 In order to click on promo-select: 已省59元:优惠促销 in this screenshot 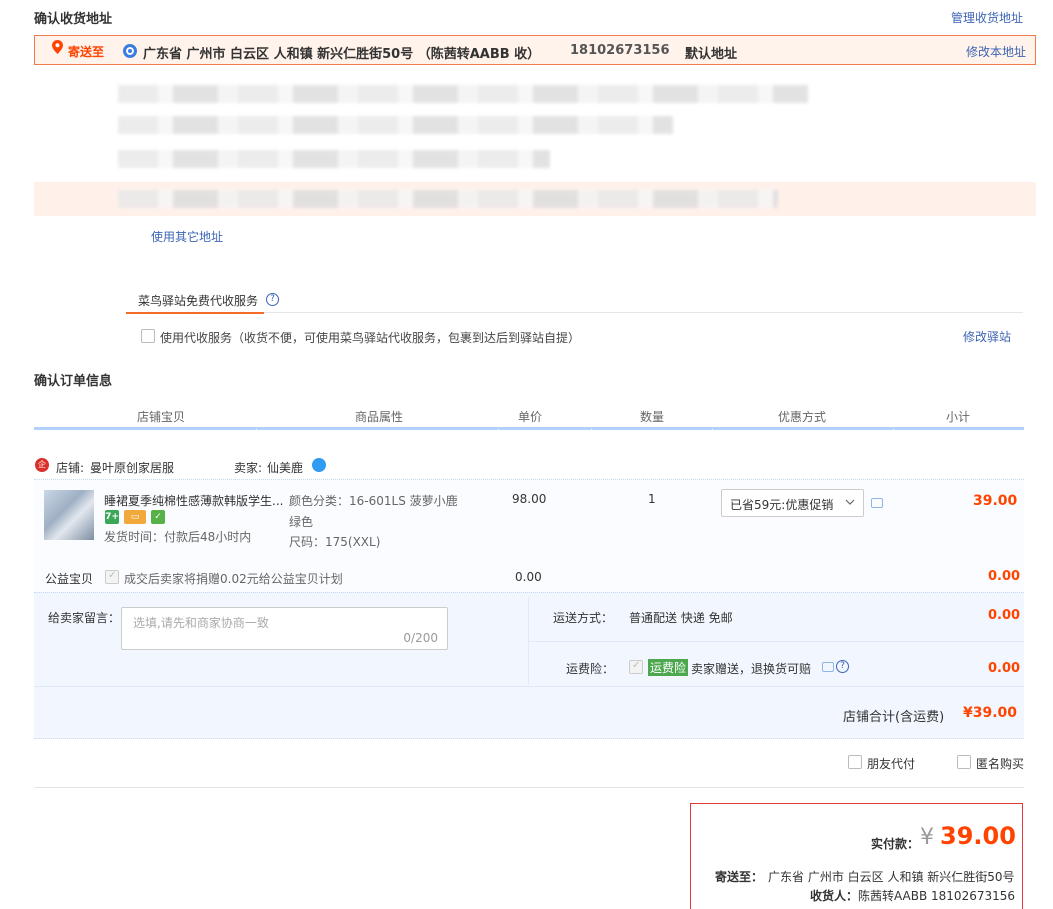, I will do `click(792, 503)`.